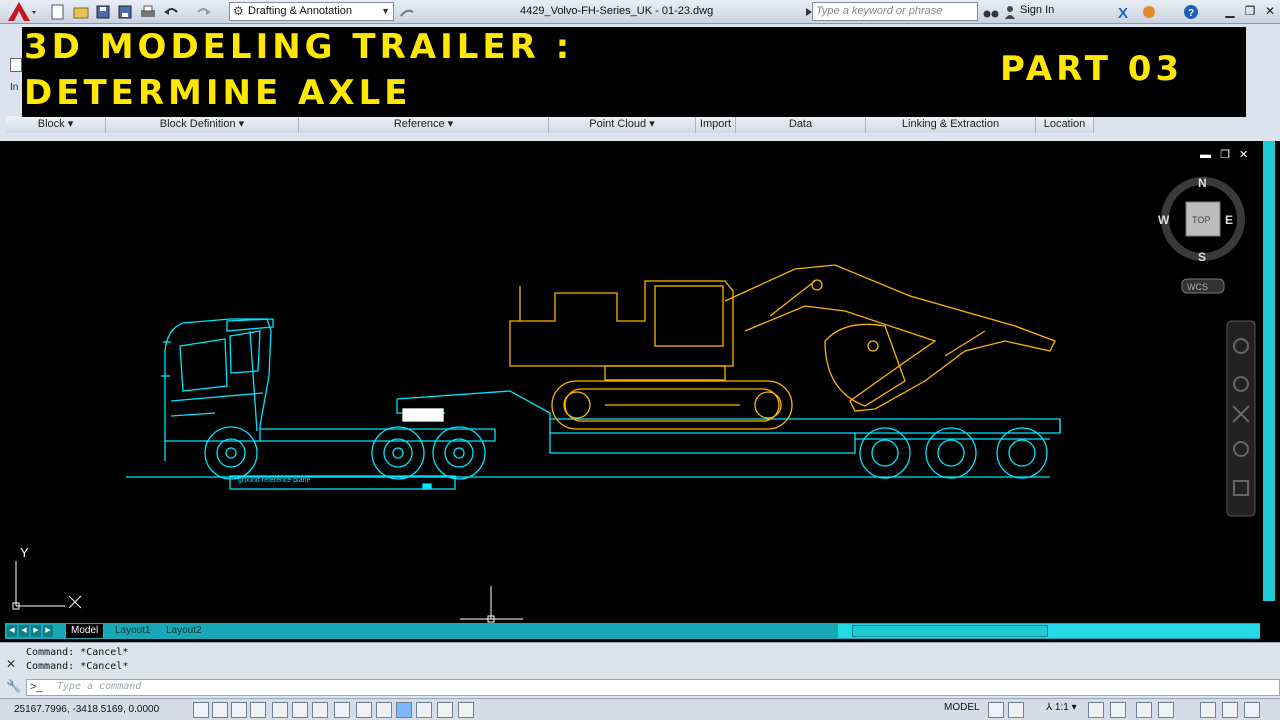  Describe the element at coordinates (12, 631) in the screenshot. I see `tab-first-icon: ◀` at that location.